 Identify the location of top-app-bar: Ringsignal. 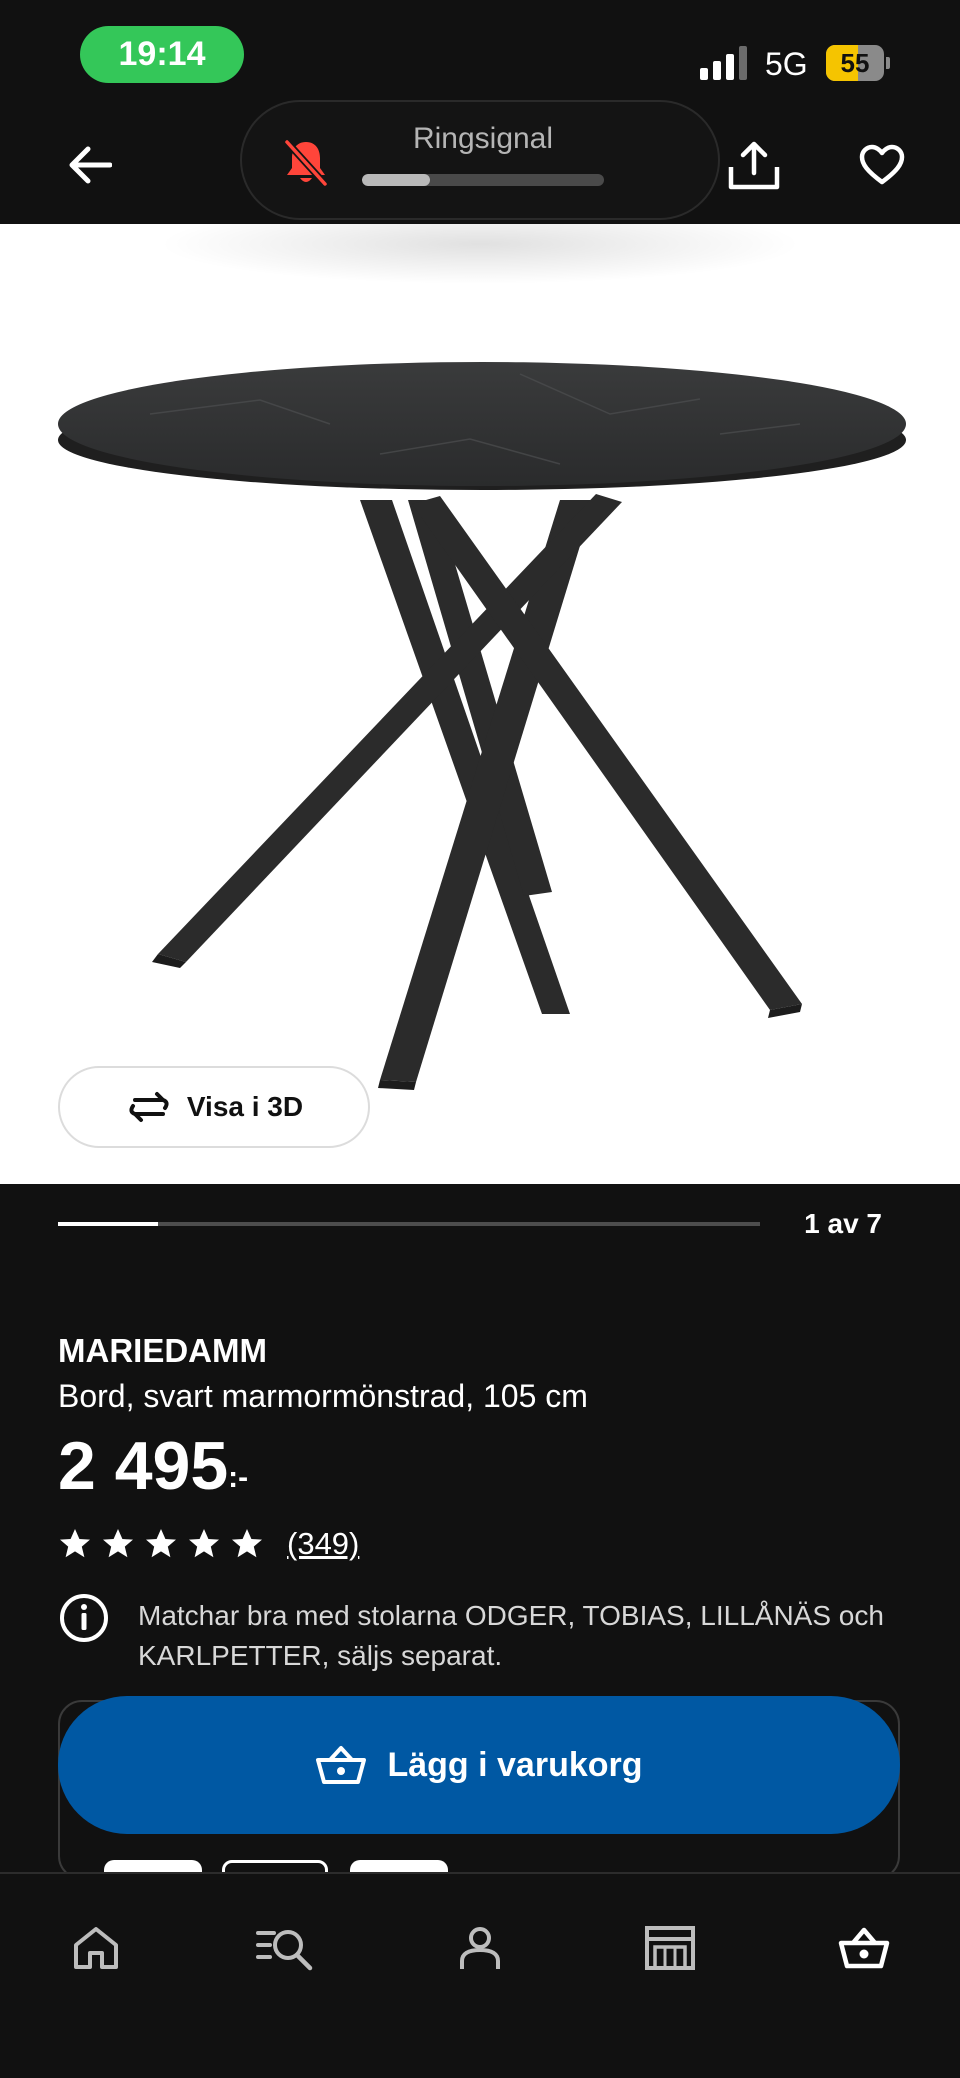
(480, 162).